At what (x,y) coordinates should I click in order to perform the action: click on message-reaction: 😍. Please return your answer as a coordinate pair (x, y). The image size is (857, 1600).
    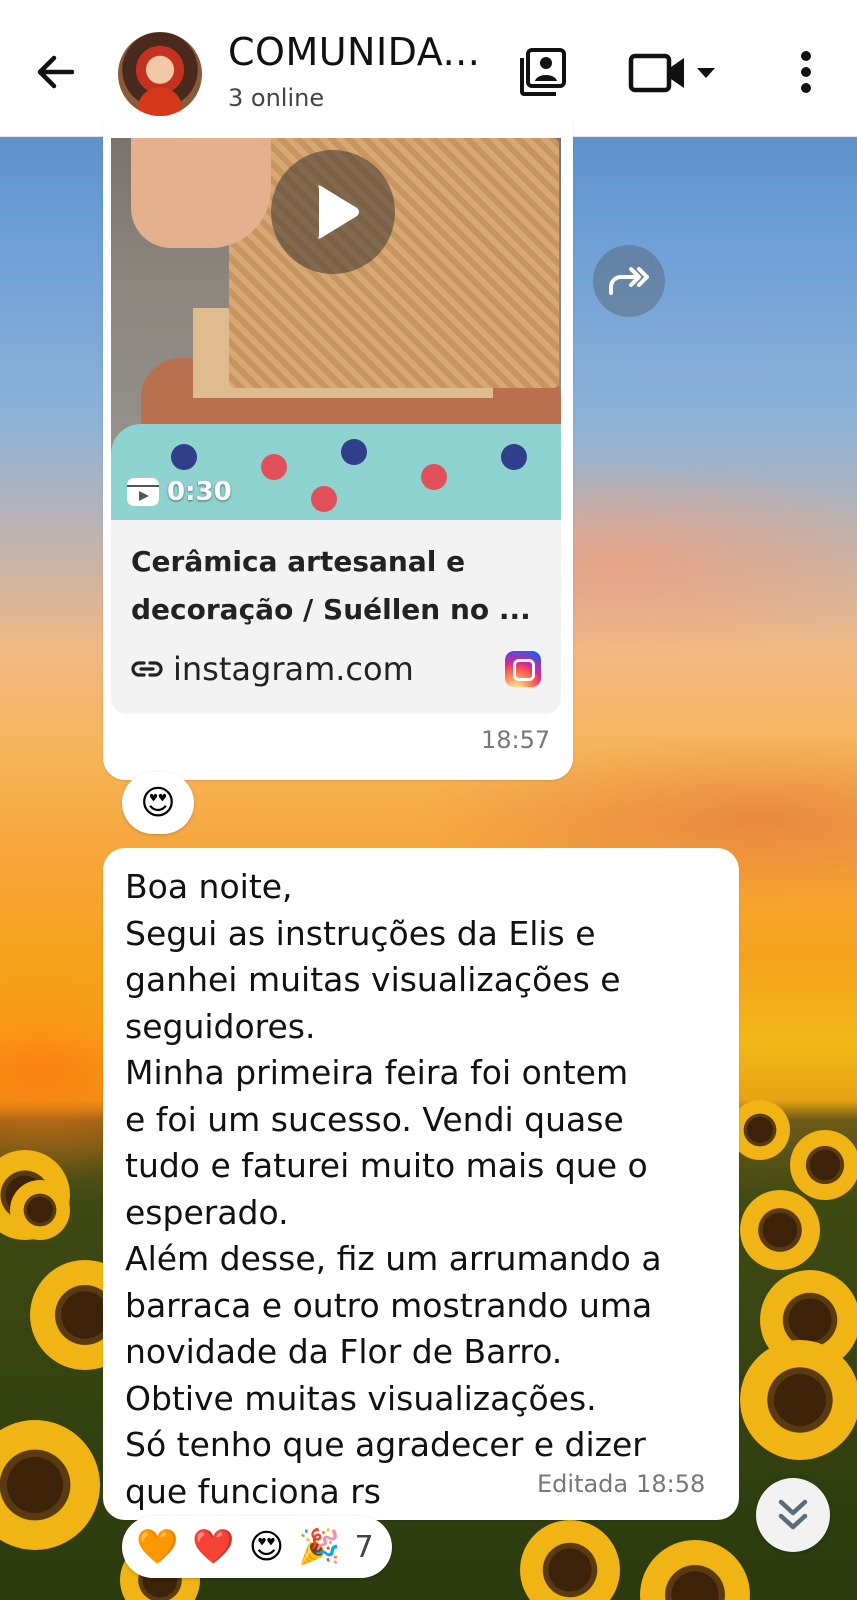
    Looking at the image, I should click on (158, 803).